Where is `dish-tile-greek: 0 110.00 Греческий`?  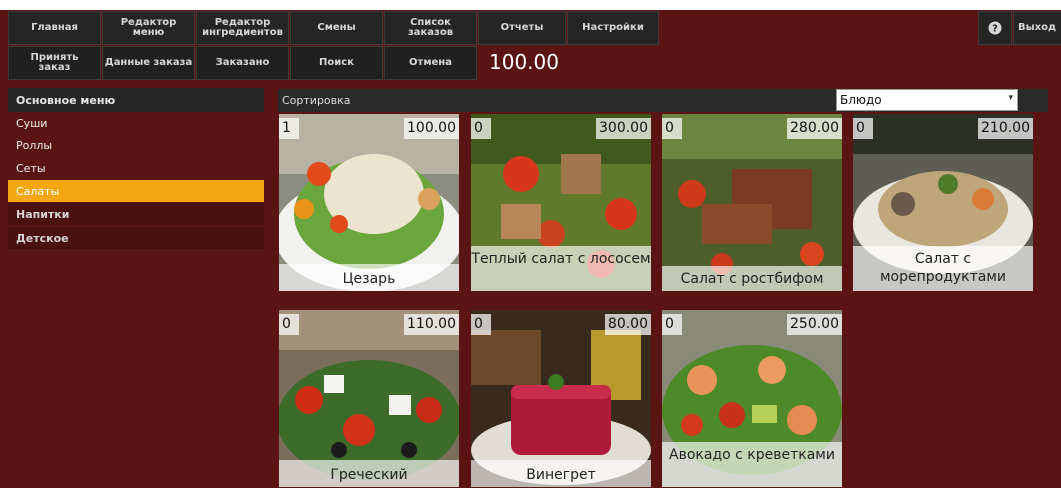 dish-tile-greek: 0 110.00 Греческий is located at coordinates (369, 398).